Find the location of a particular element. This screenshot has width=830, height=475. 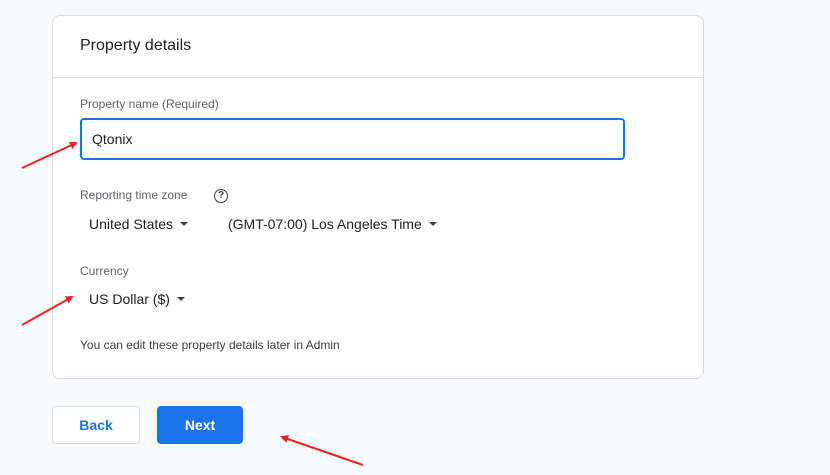

currency-label: Currency is located at coordinates (104, 271).